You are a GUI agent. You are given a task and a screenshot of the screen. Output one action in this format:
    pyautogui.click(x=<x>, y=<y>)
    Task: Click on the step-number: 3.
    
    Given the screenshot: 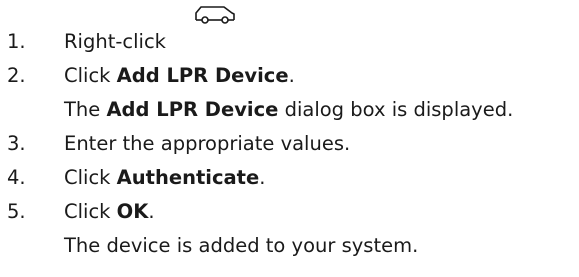 What is the action you would take?
    pyautogui.click(x=16, y=143)
    